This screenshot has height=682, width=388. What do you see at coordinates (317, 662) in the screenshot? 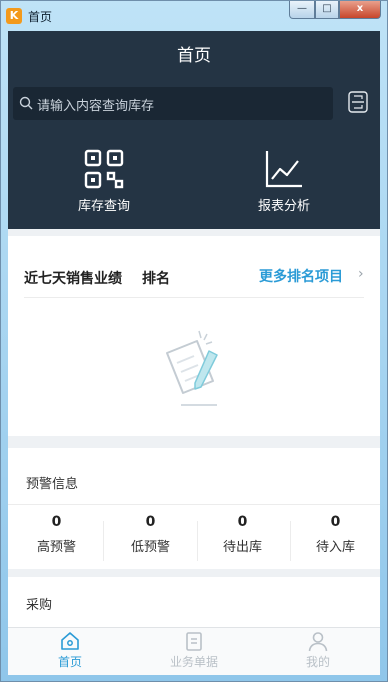
I see `tab-mine-label: 我的` at bounding box center [317, 662].